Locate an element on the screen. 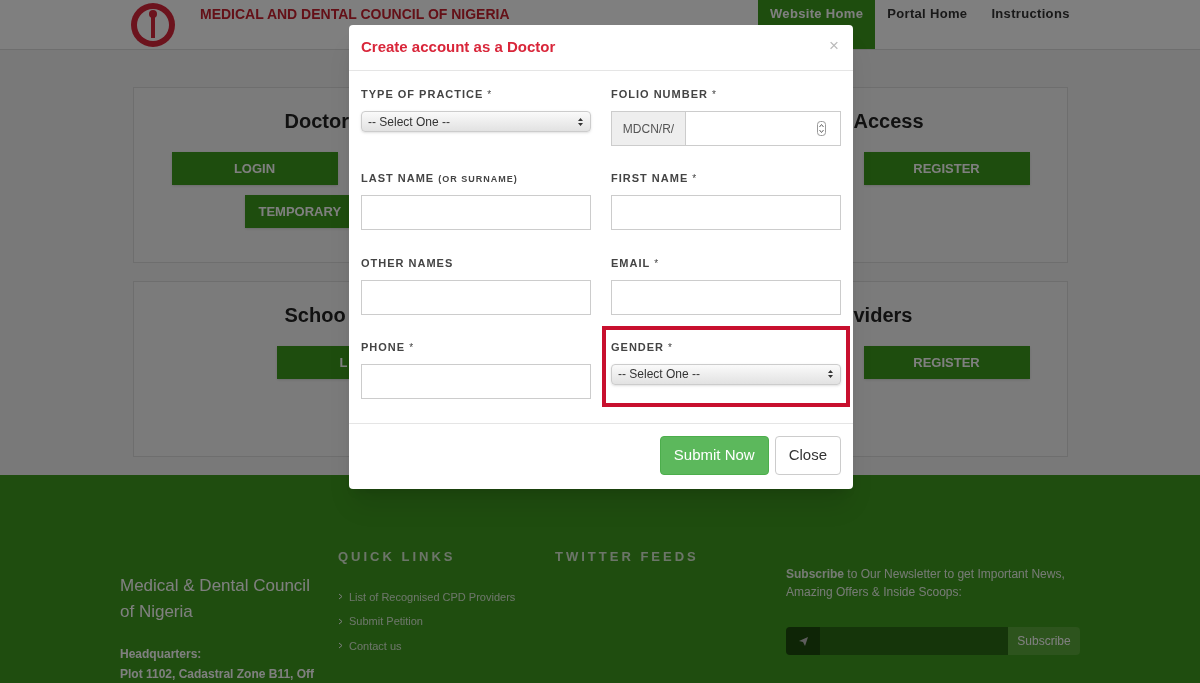 The width and height of the screenshot is (1200, 683). nav-link: Instructions is located at coordinates (1030, 24).